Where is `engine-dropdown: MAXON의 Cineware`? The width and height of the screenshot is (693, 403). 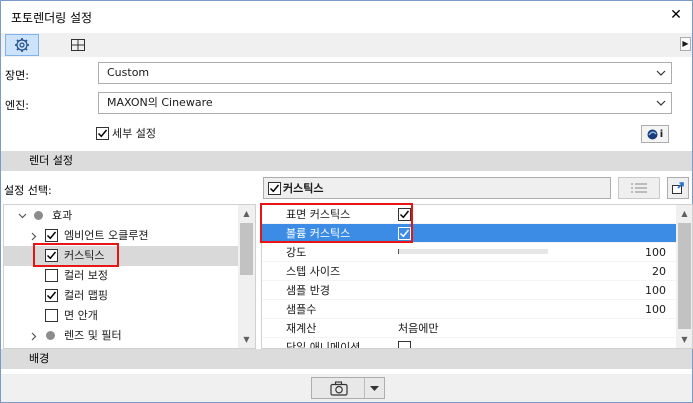 engine-dropdown: MAXON의 Cineware is located at coordinates (385, 103).